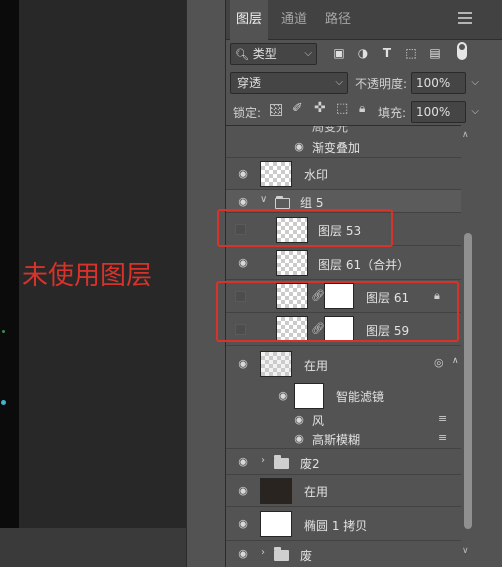 Image resolution: width=502 pixels, height=567 pixels. Describe the element at coordinates (381, 84) in the screenshot. I see `opacity-label: 不透明度:` at that location.